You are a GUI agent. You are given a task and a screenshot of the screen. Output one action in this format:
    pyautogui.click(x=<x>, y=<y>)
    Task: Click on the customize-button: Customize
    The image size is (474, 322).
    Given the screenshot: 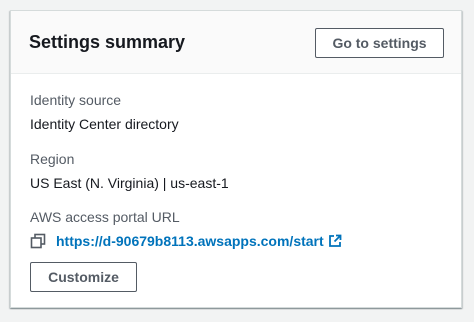 What is the action you would take?
    pyautogui.click(x=83, y=277)
    